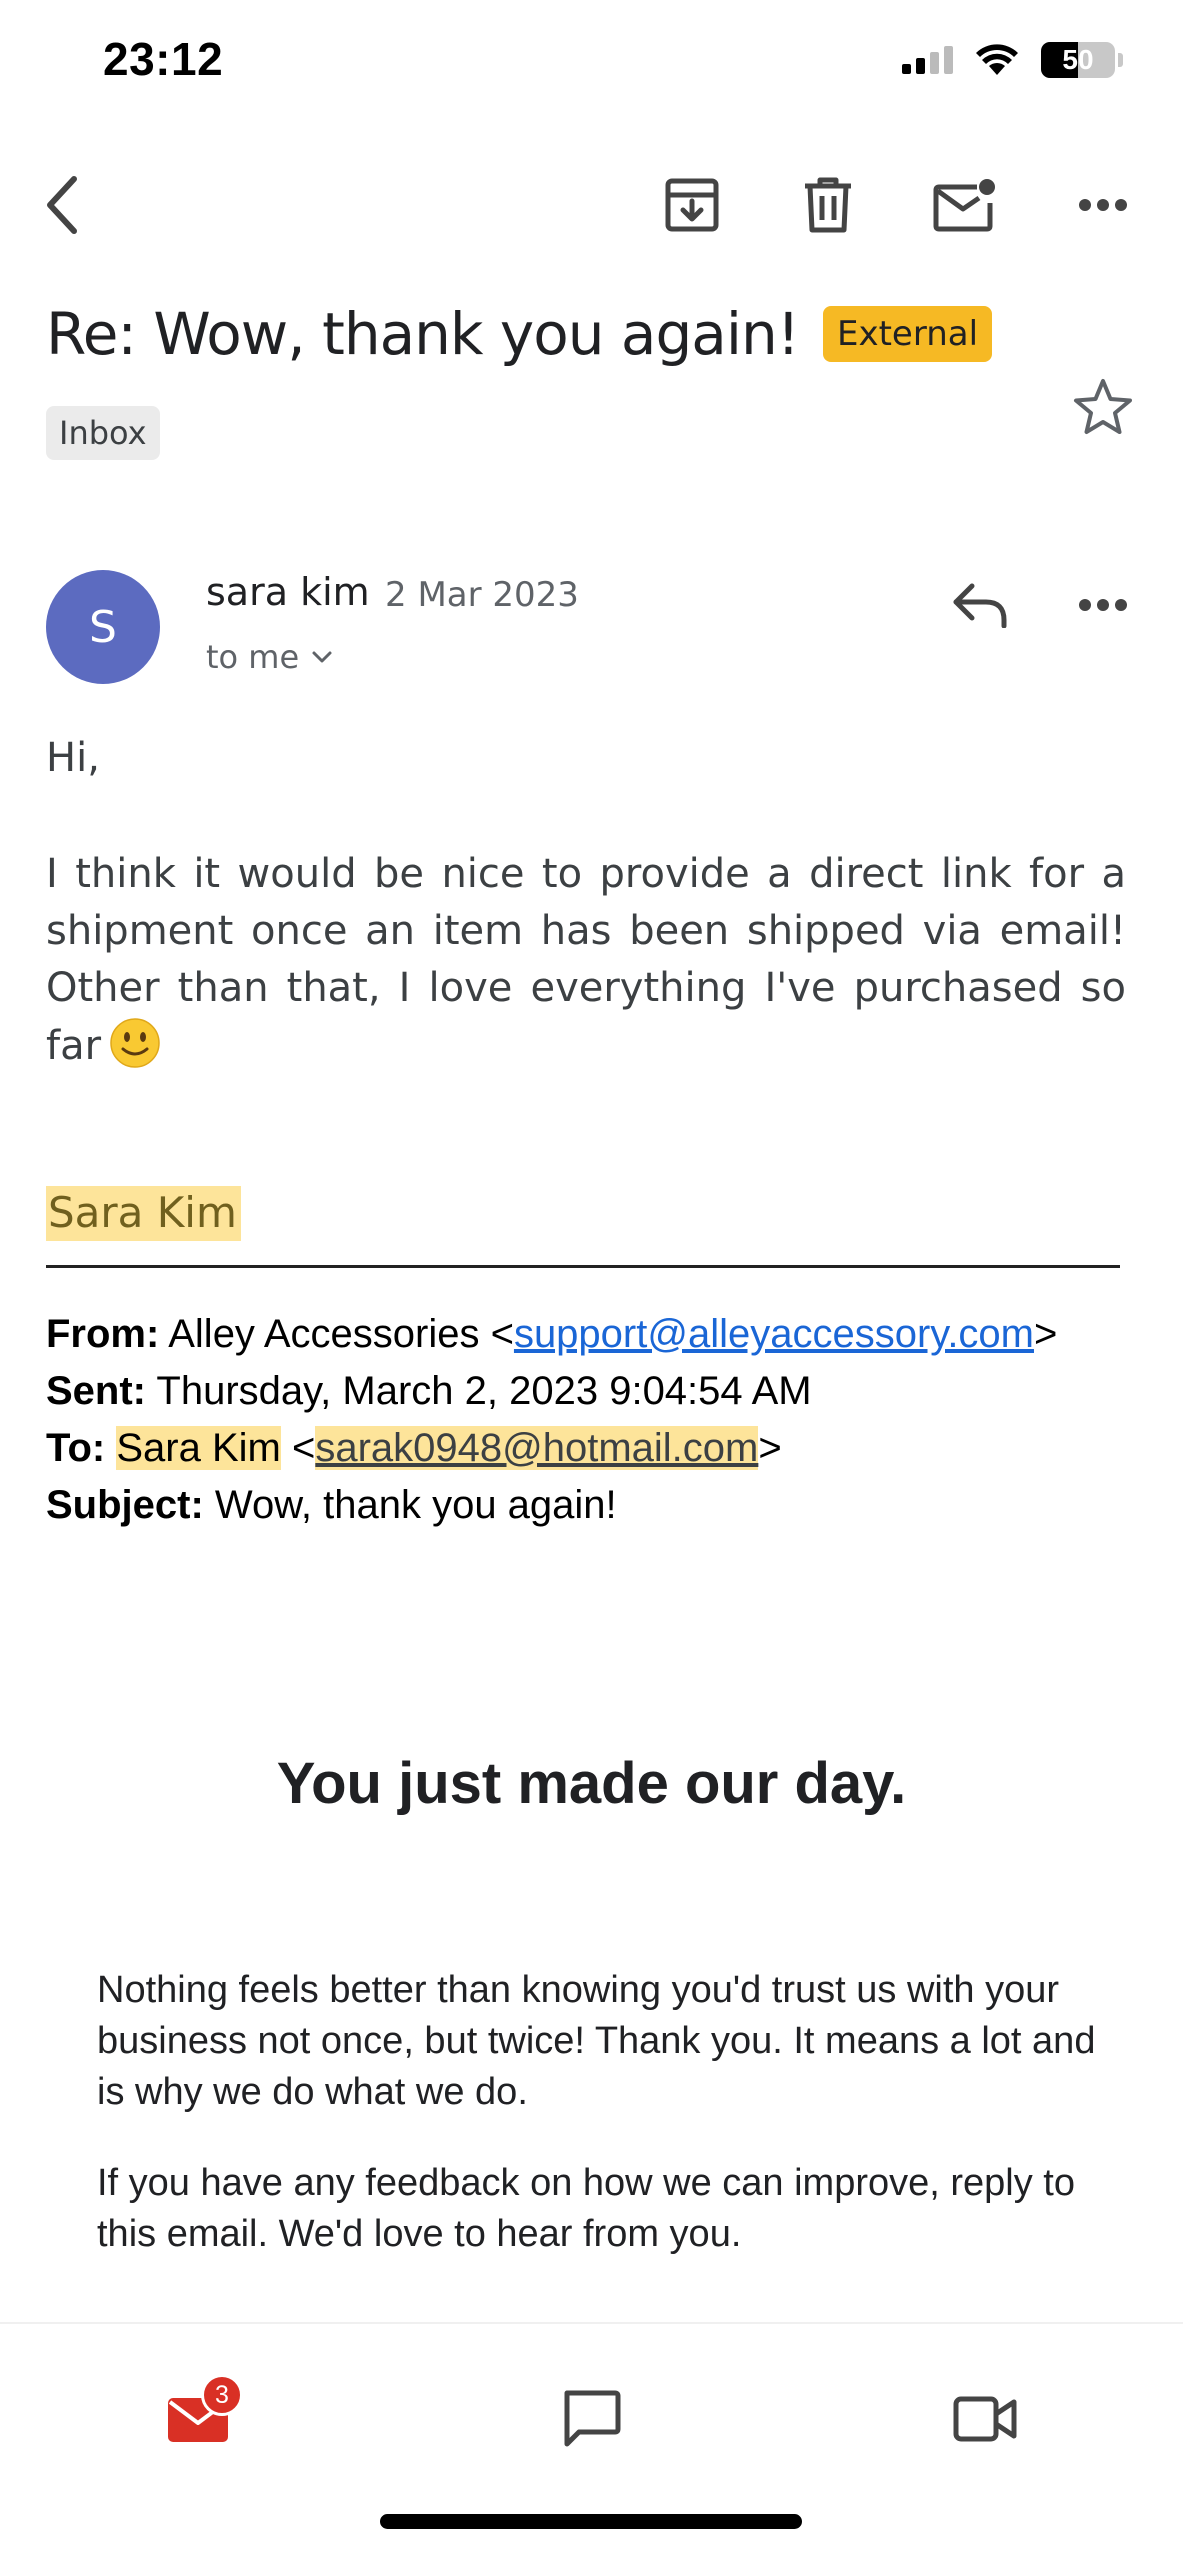  I want to click on star-button, so click(1103, 407).